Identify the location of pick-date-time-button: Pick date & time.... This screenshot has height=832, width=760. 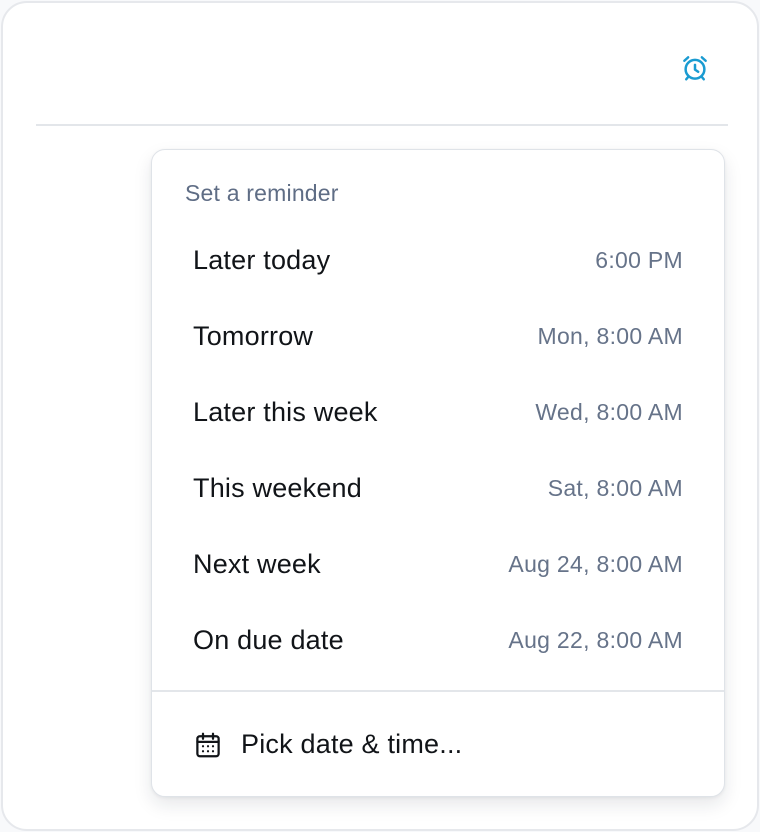
(438, 744).